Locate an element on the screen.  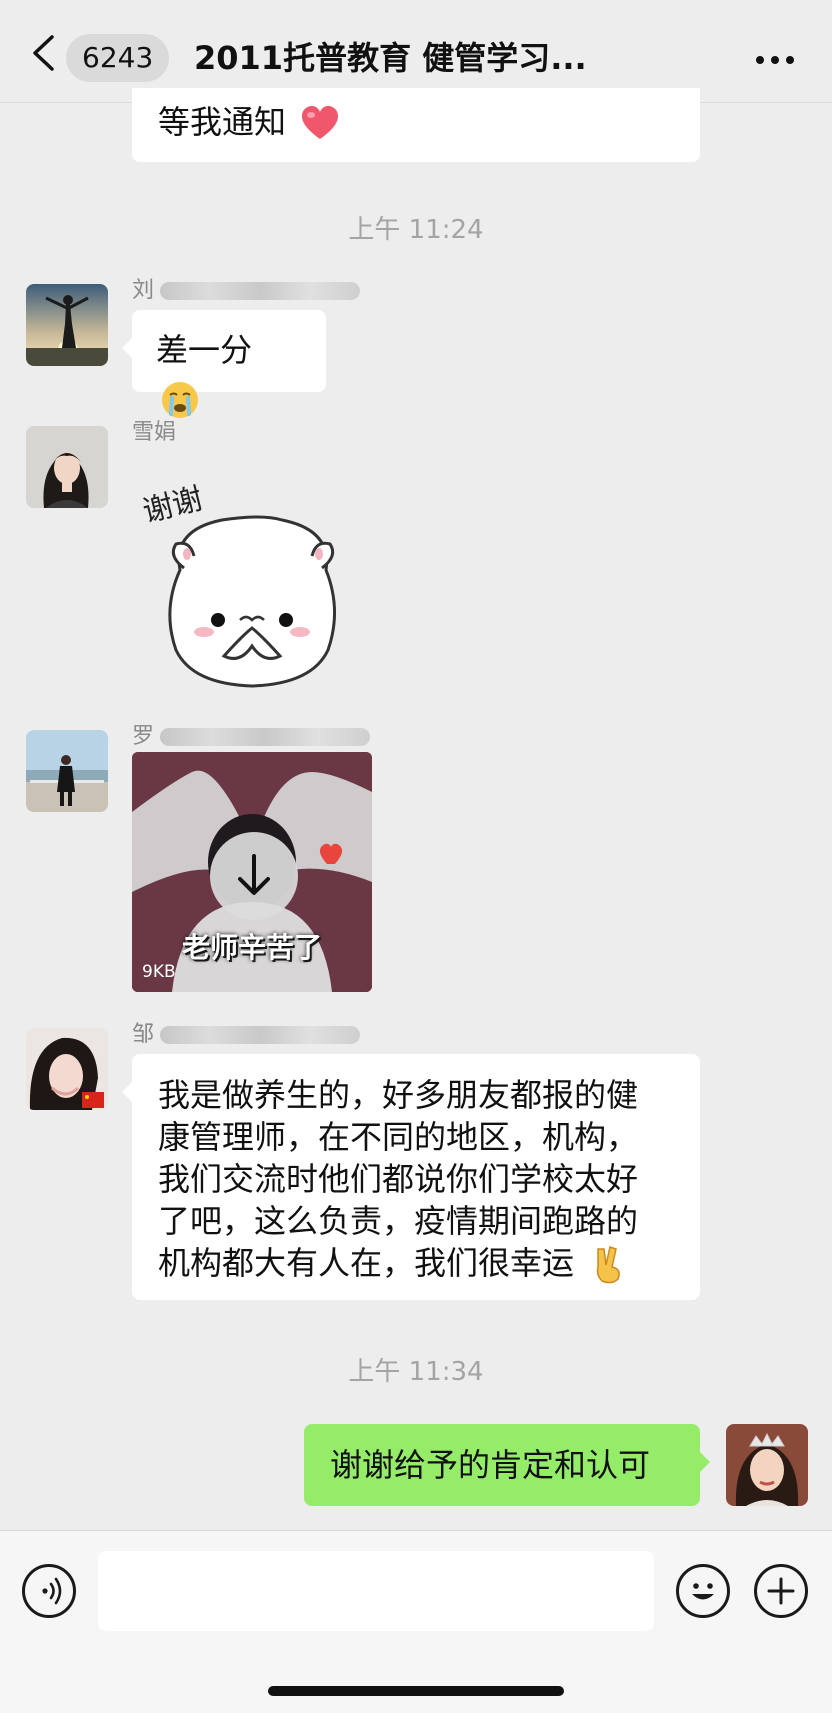
back-arrow-icon is located at coordinates (43, 53).